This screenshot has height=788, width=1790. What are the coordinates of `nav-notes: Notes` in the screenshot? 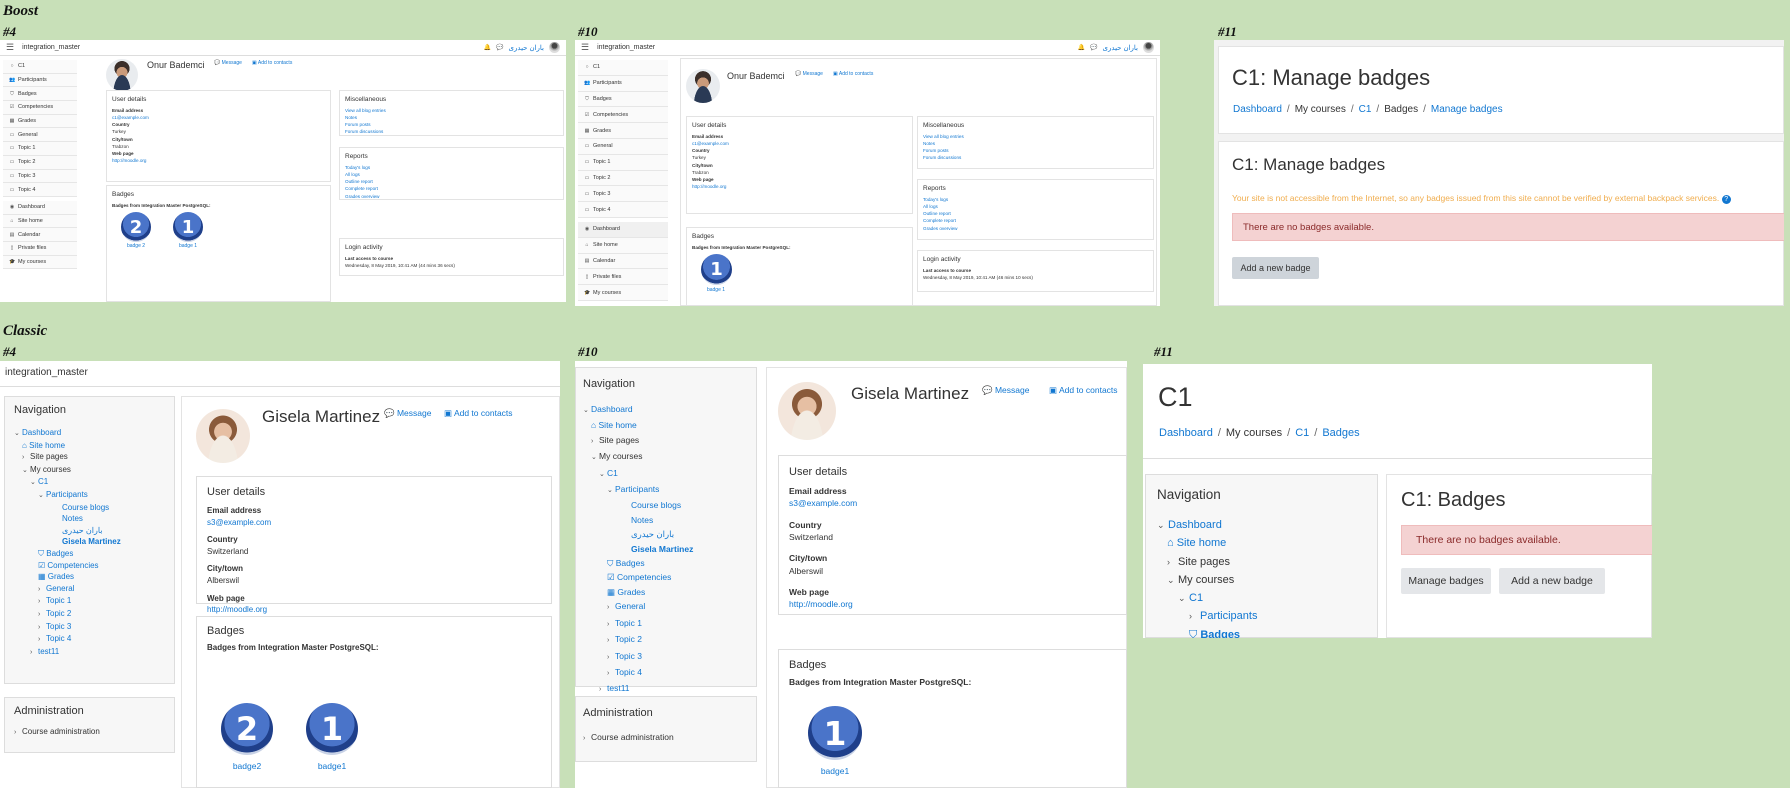 It's located at (67, 519).